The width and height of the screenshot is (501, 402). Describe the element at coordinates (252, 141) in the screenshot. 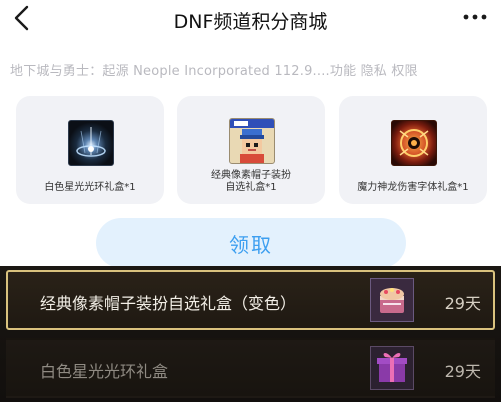

I see `pixel-hat-costume-icon` at that location.